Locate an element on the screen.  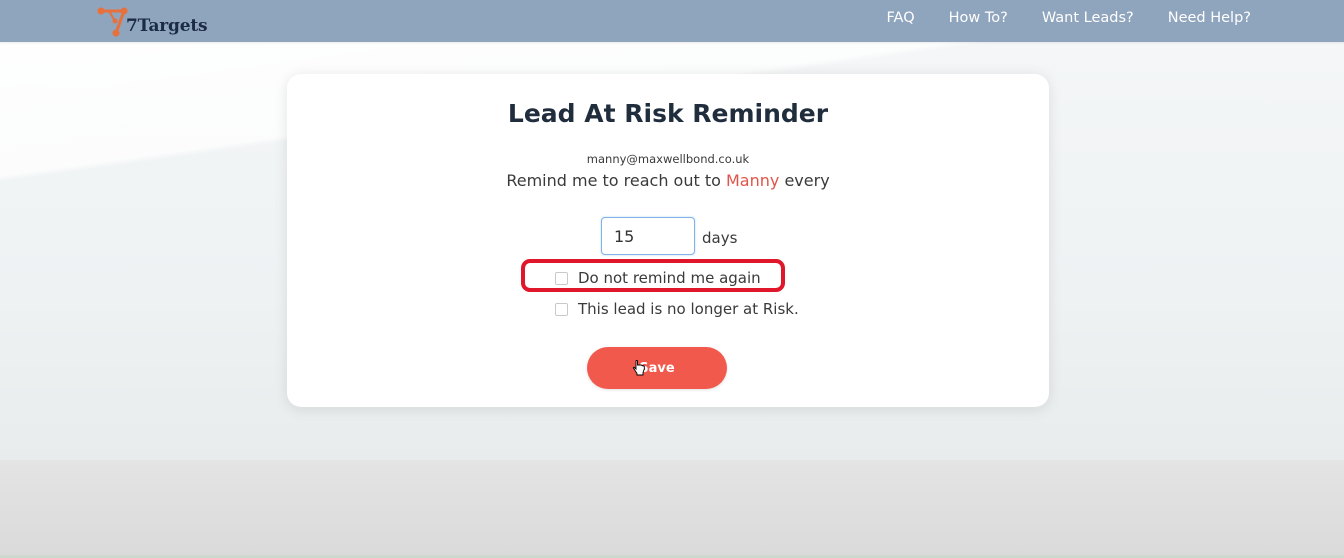
main-nav: FAQ How To? Want Leads? Need Help? is located at coordinates (1069, 20).